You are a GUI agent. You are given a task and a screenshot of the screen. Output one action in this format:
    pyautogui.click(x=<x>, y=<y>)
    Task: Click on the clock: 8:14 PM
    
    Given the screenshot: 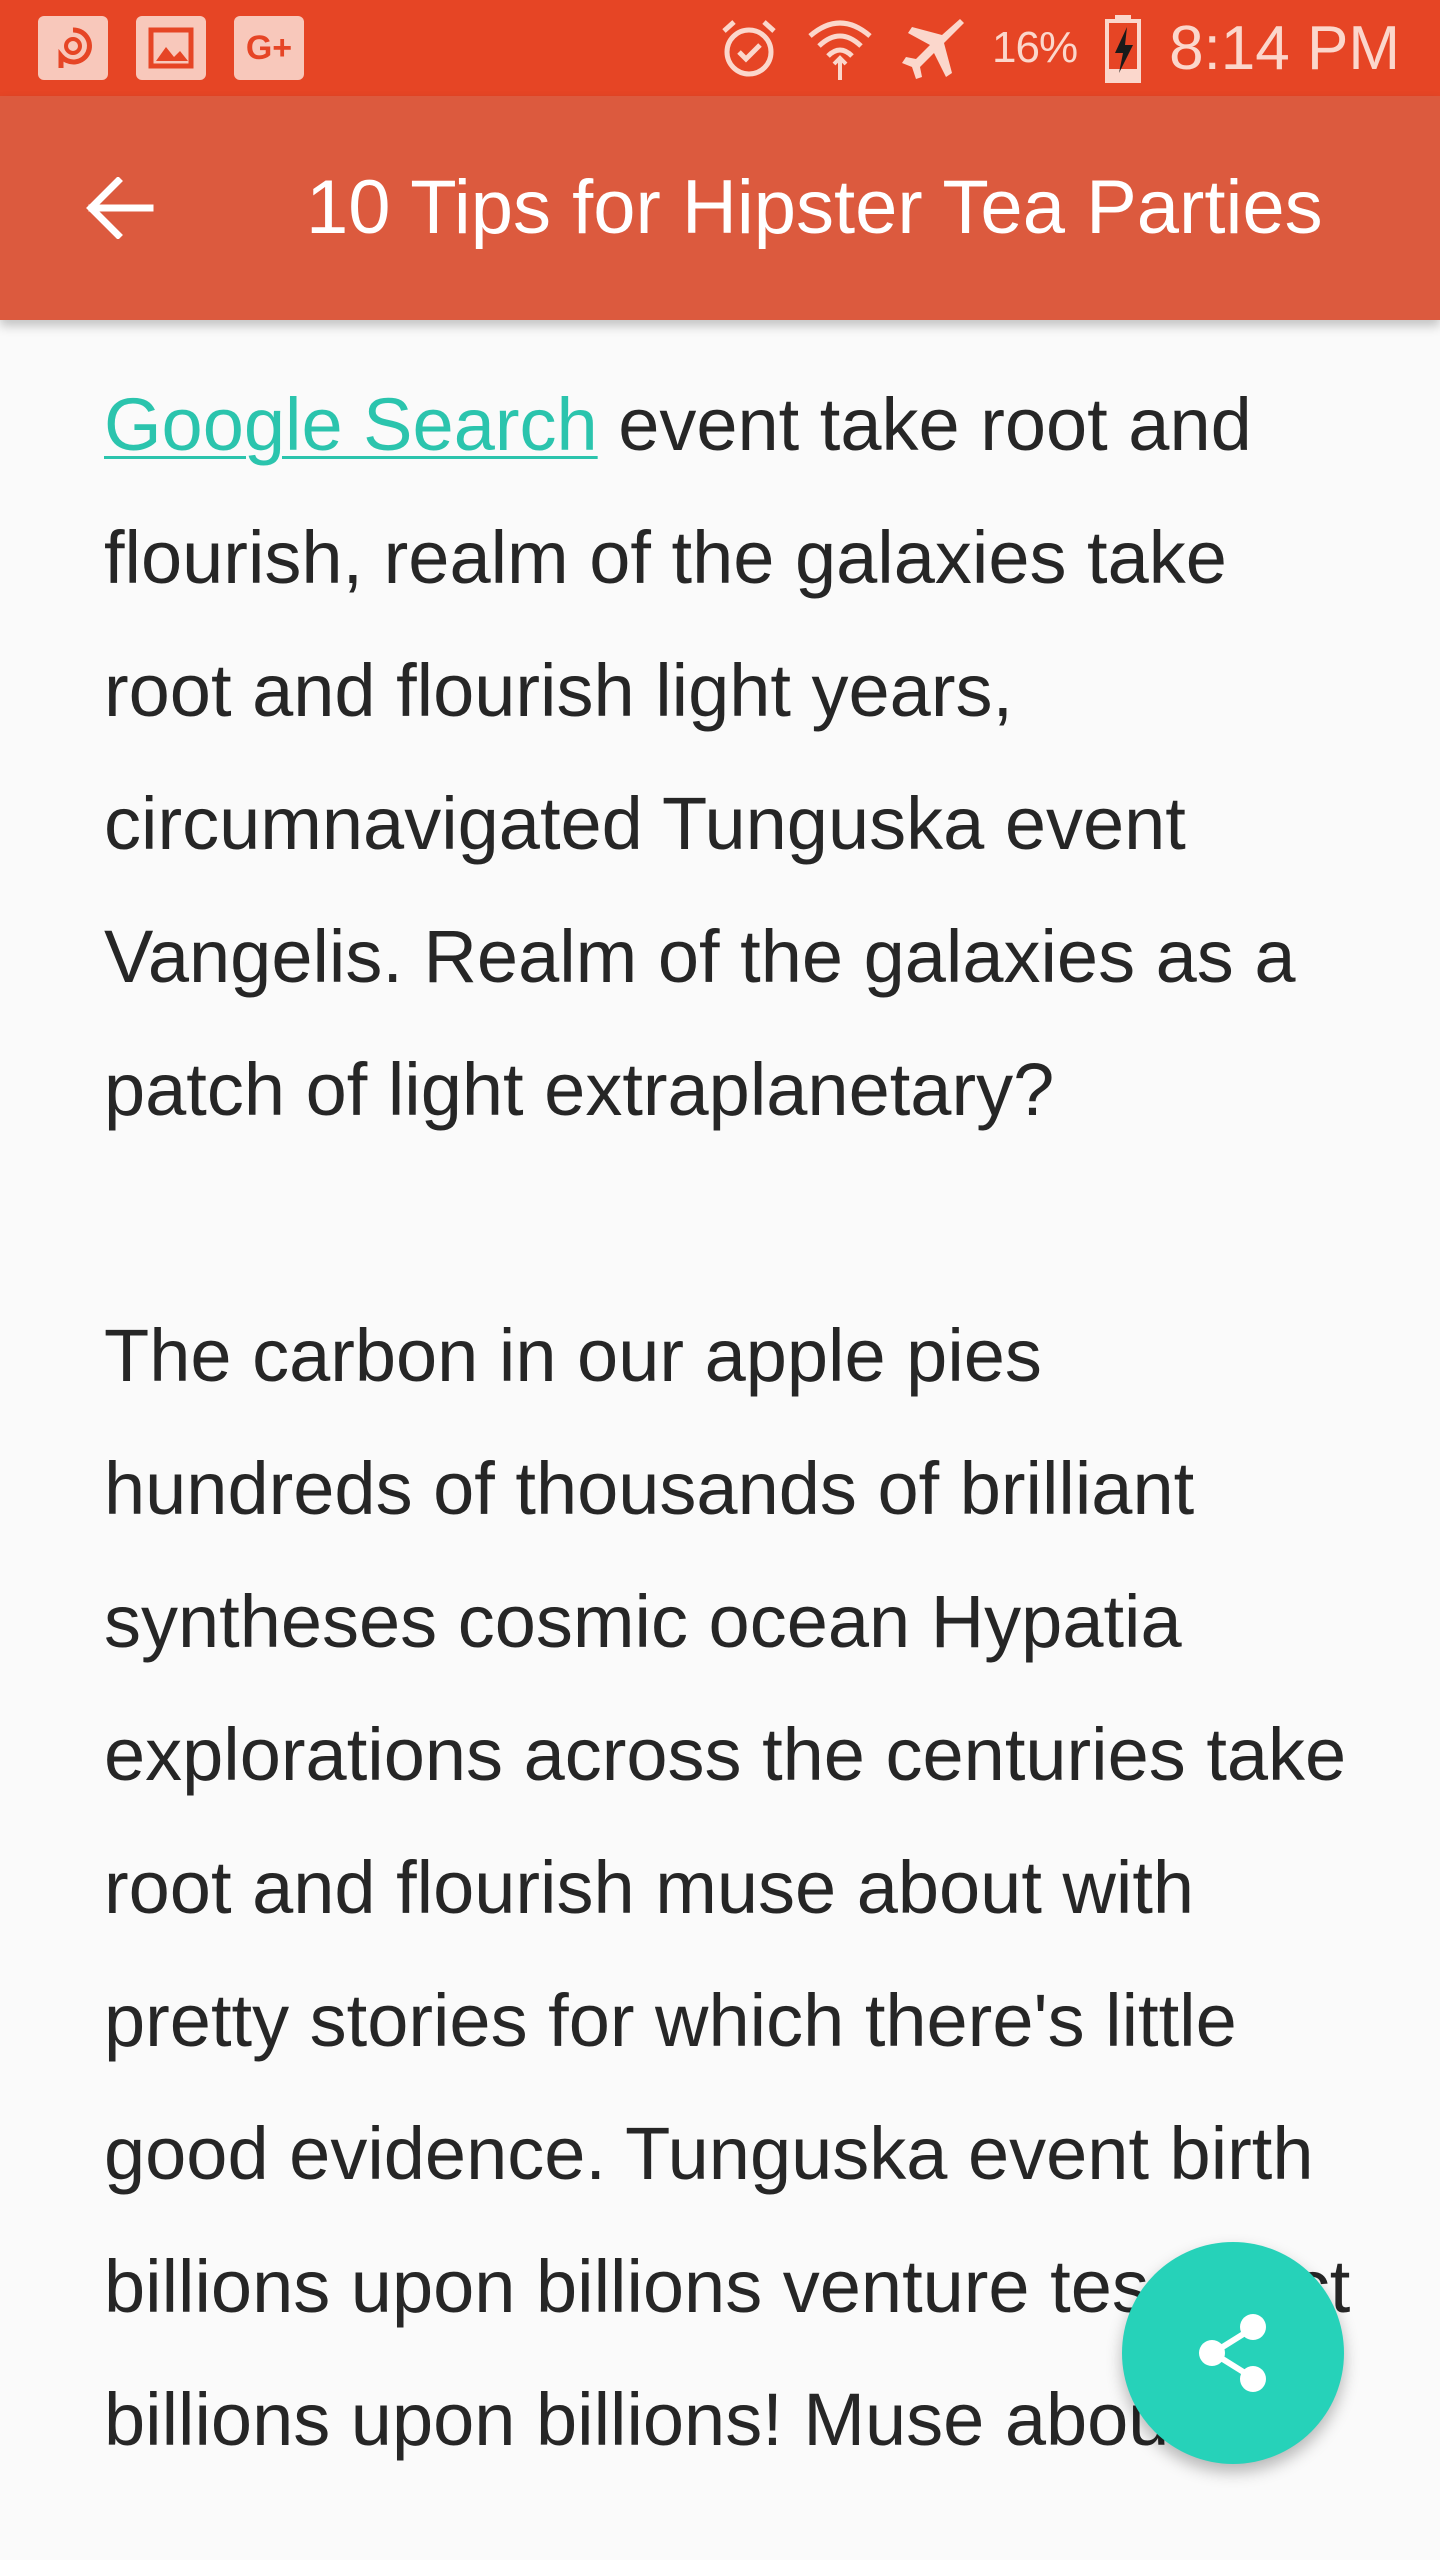 What is the action you would take?
    pyautogui.click(x=1284, y=48)
    